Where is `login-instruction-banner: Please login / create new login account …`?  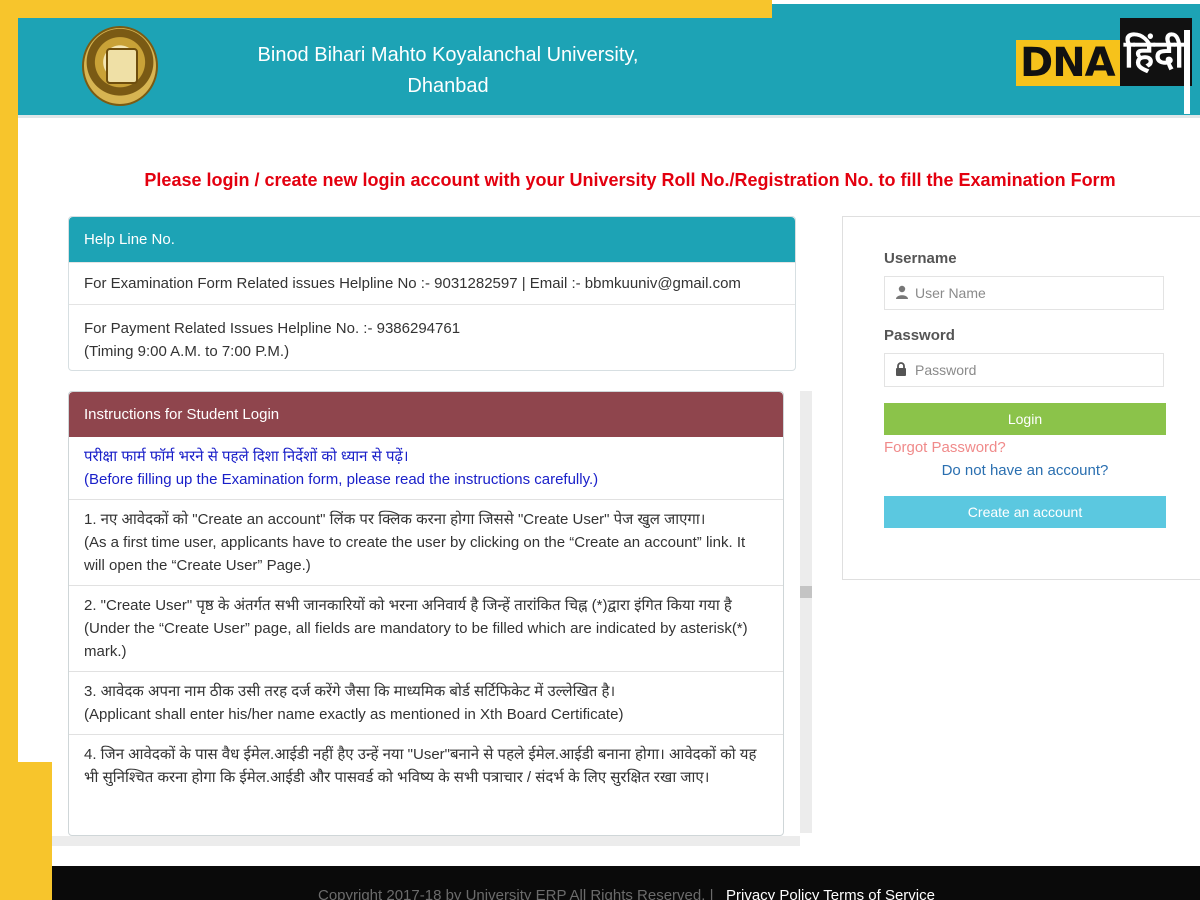 login-instruction-banner: Please login / create new login account … is located at coordinates (630, 180).